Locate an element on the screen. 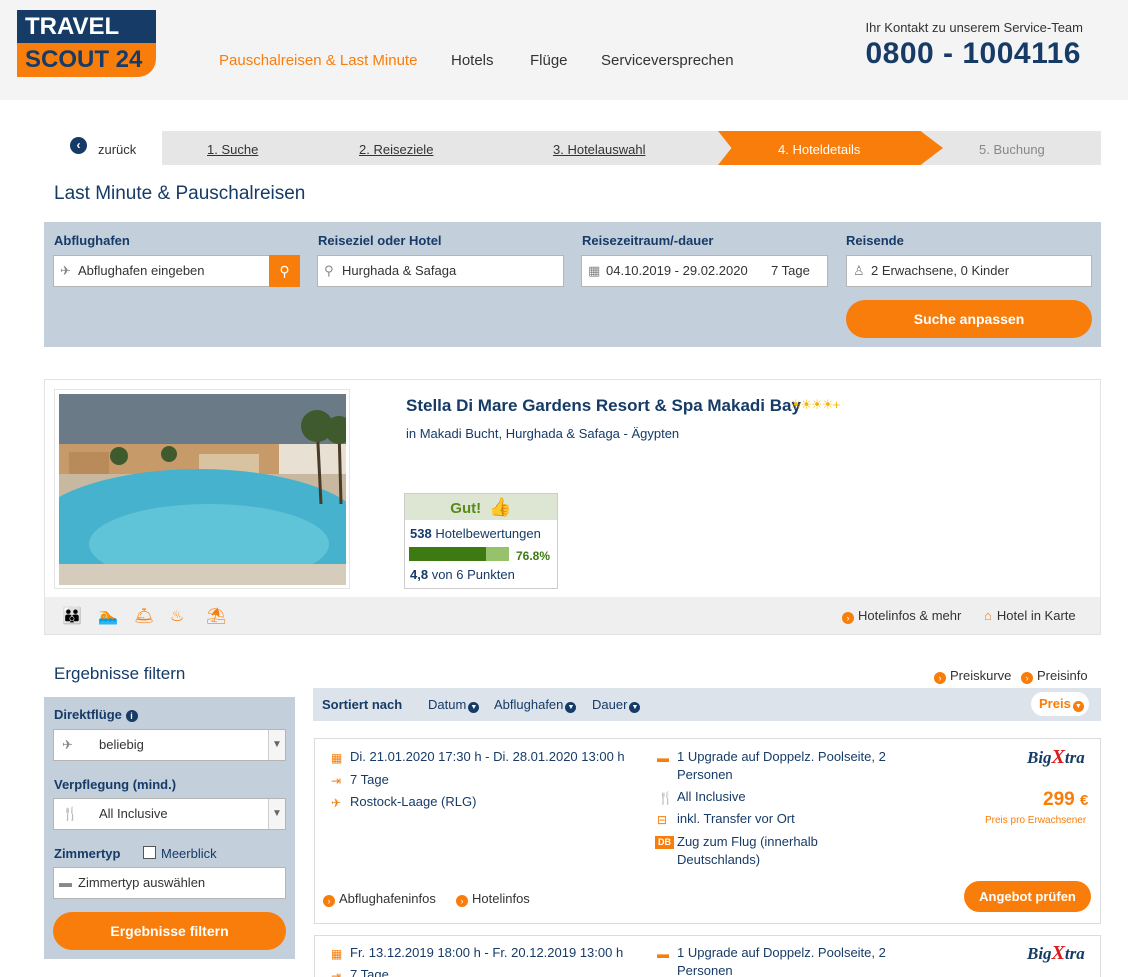 The width and height of the screenshot is (1128, 977). travelers-label: Reisende is located at coordinates (875, 240).